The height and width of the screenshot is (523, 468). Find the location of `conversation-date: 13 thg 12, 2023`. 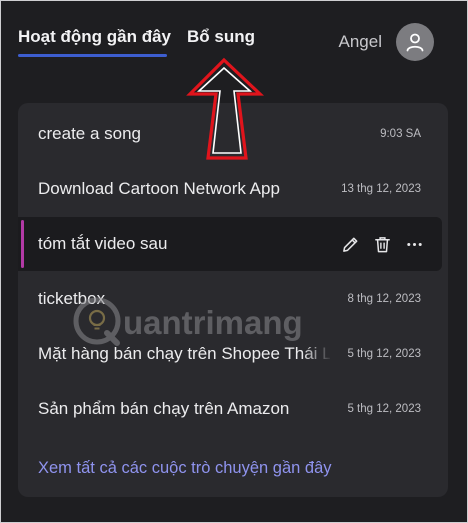

conversation-date: 13 thg 12, 2023 is located at coordinates (381, 189).